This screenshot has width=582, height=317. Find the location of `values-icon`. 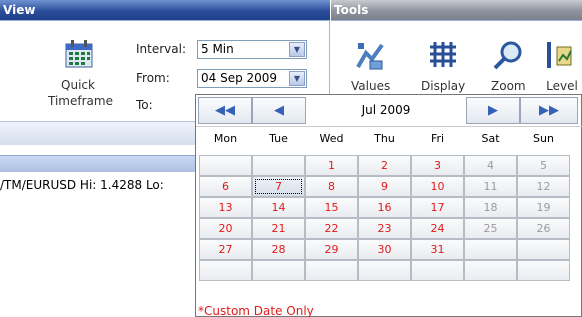

values-icon is located at coordinates (369, 56).